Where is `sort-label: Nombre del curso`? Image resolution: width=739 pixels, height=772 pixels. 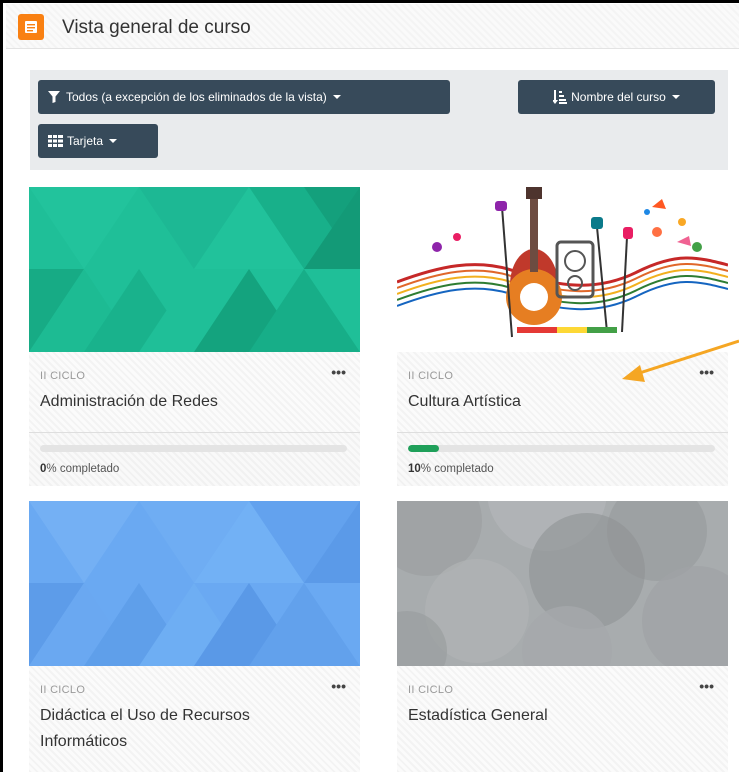
sort-label: Nombre del curso is located at coordinates (618, 97).